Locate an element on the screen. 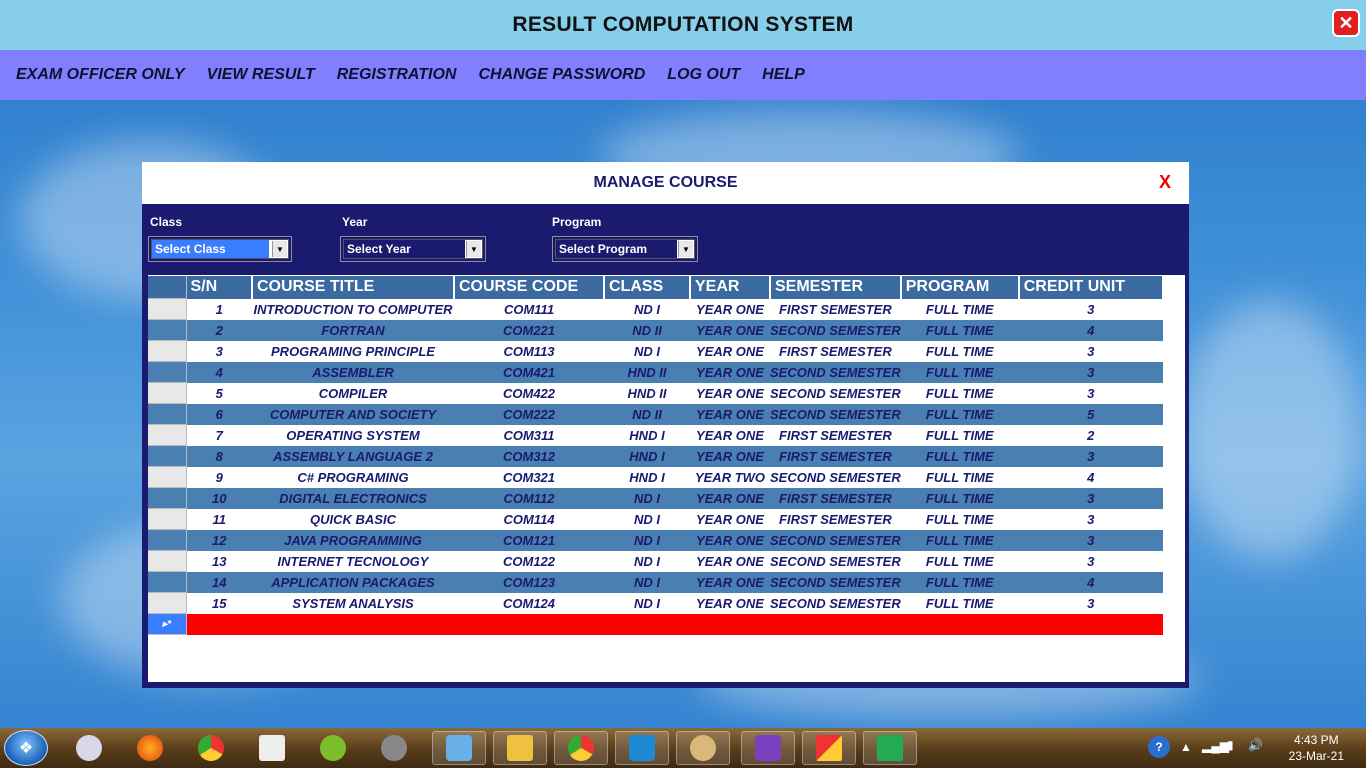  help-tray-icon: ? is located at coordinates (1159, 747).